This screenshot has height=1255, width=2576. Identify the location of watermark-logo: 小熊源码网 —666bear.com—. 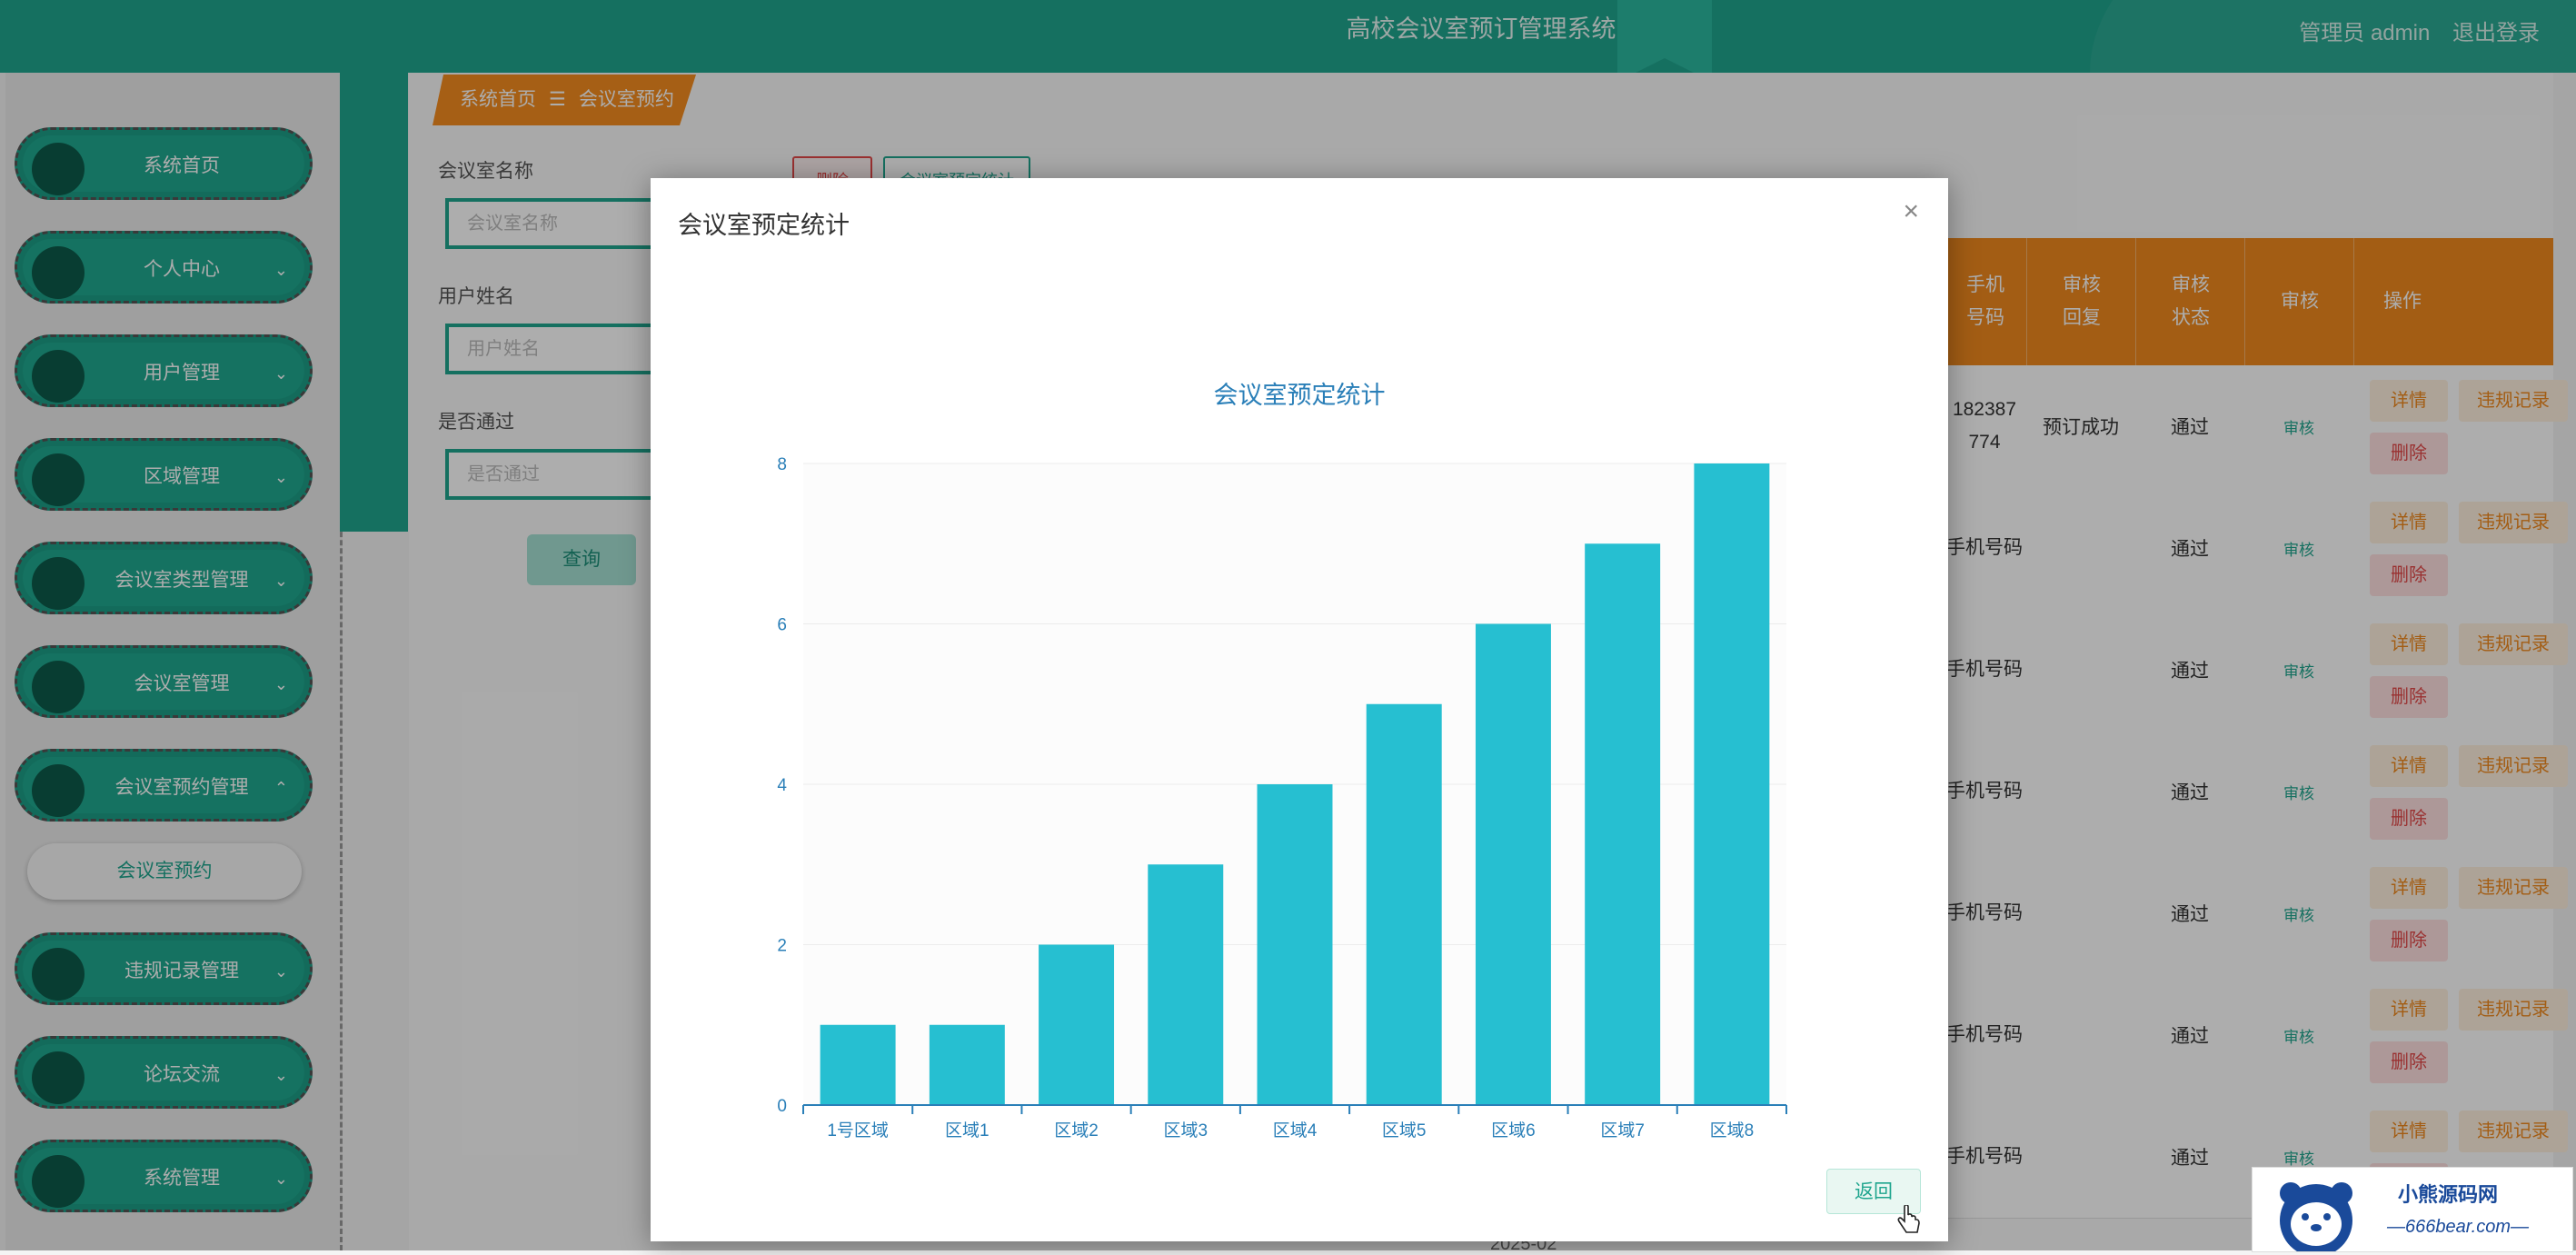
(2412, 1209).